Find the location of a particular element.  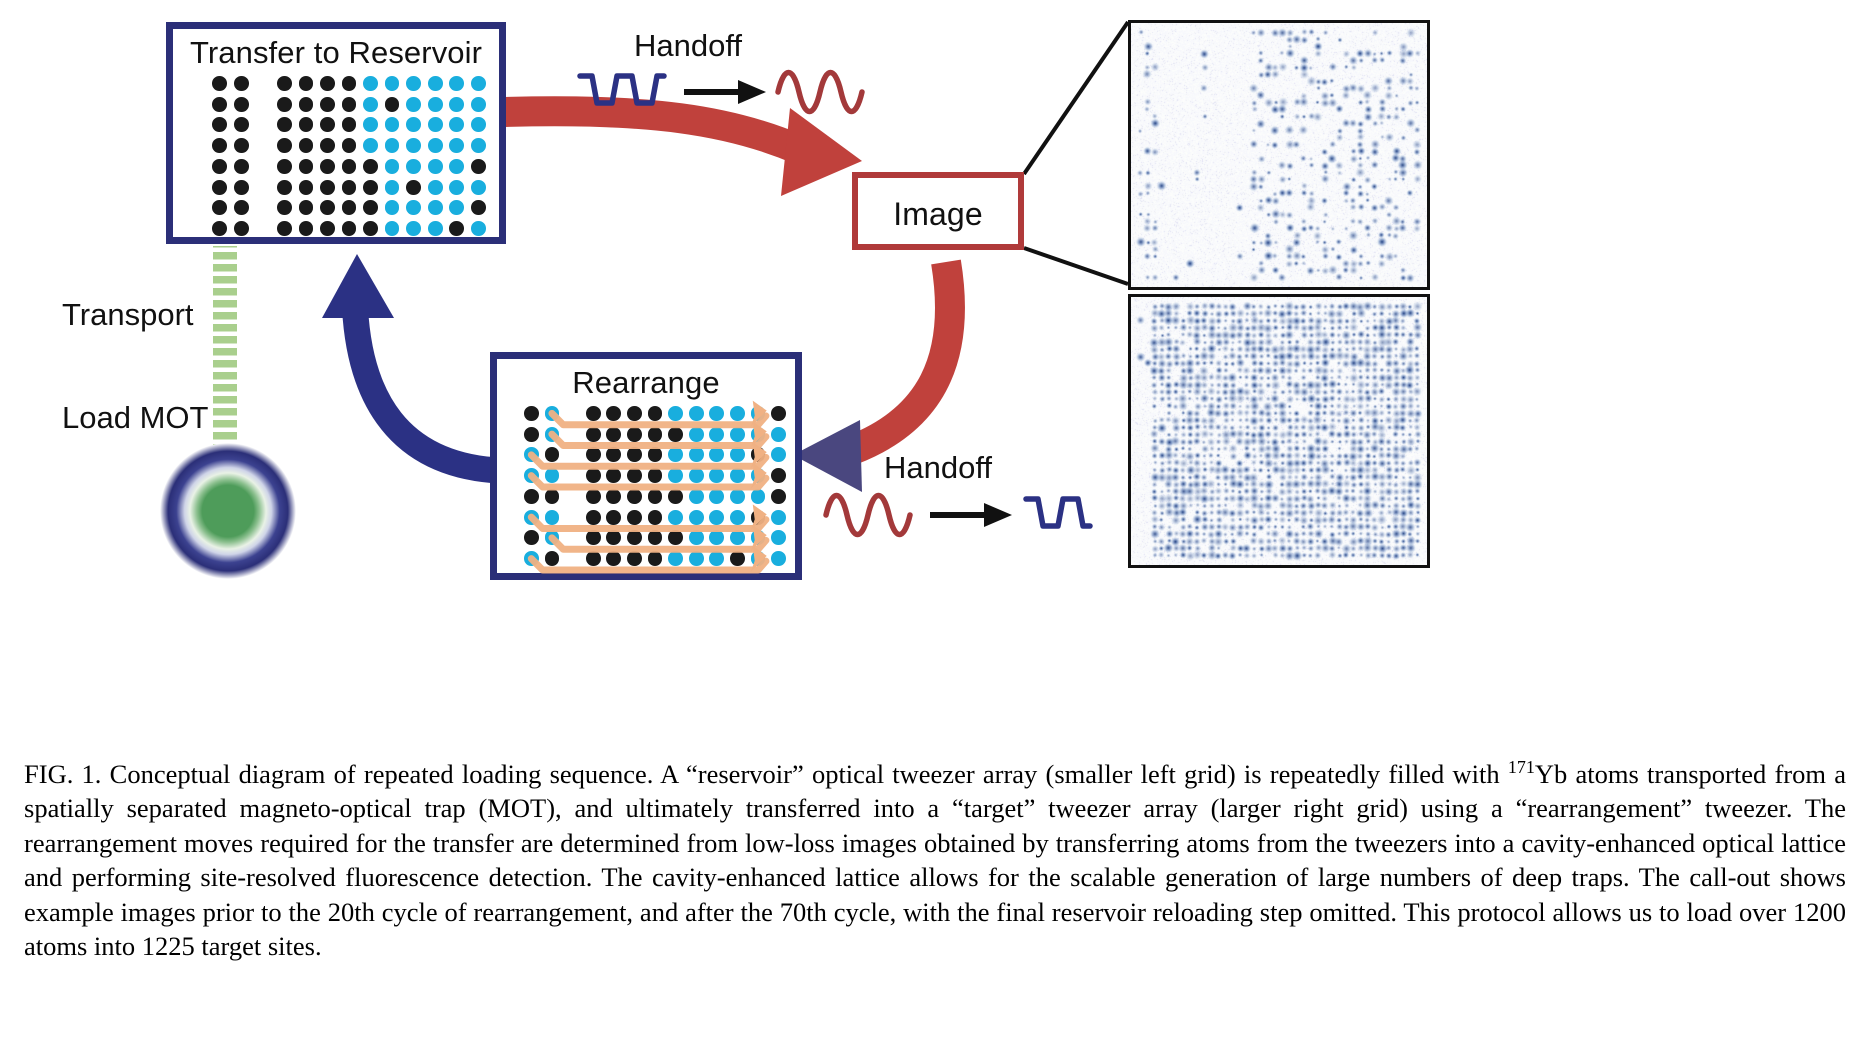

callout-lines is located at coordinates (1076, 153).